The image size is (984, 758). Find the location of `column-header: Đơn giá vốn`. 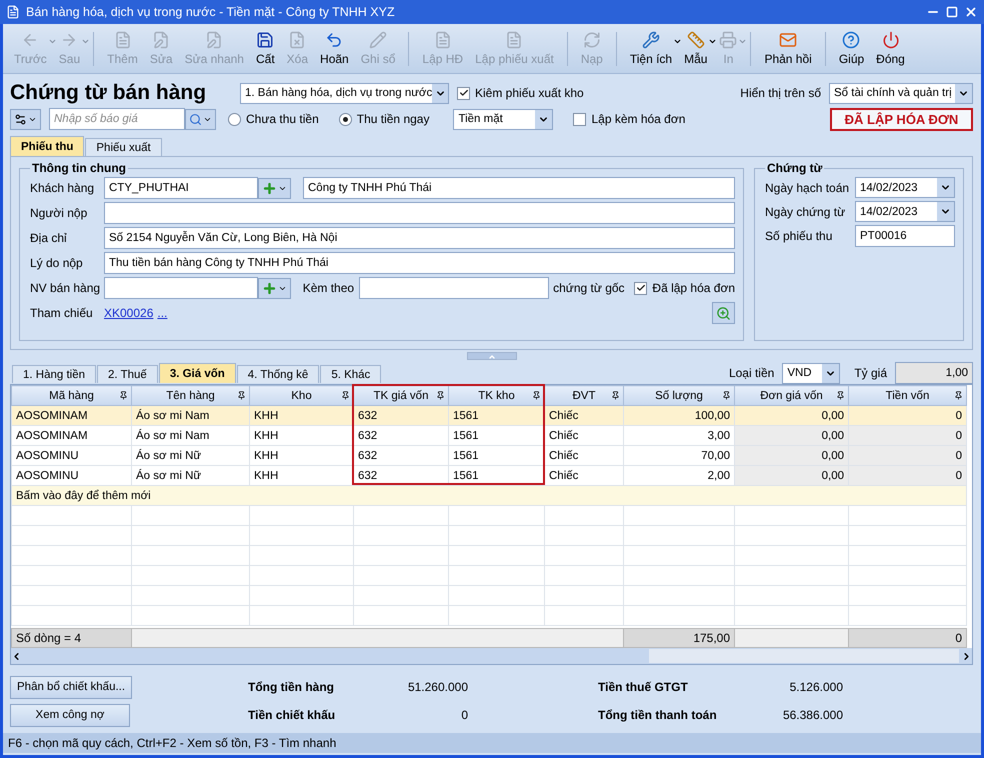

column-header: Đơn giá vốn is located at coordinates (791, 396).